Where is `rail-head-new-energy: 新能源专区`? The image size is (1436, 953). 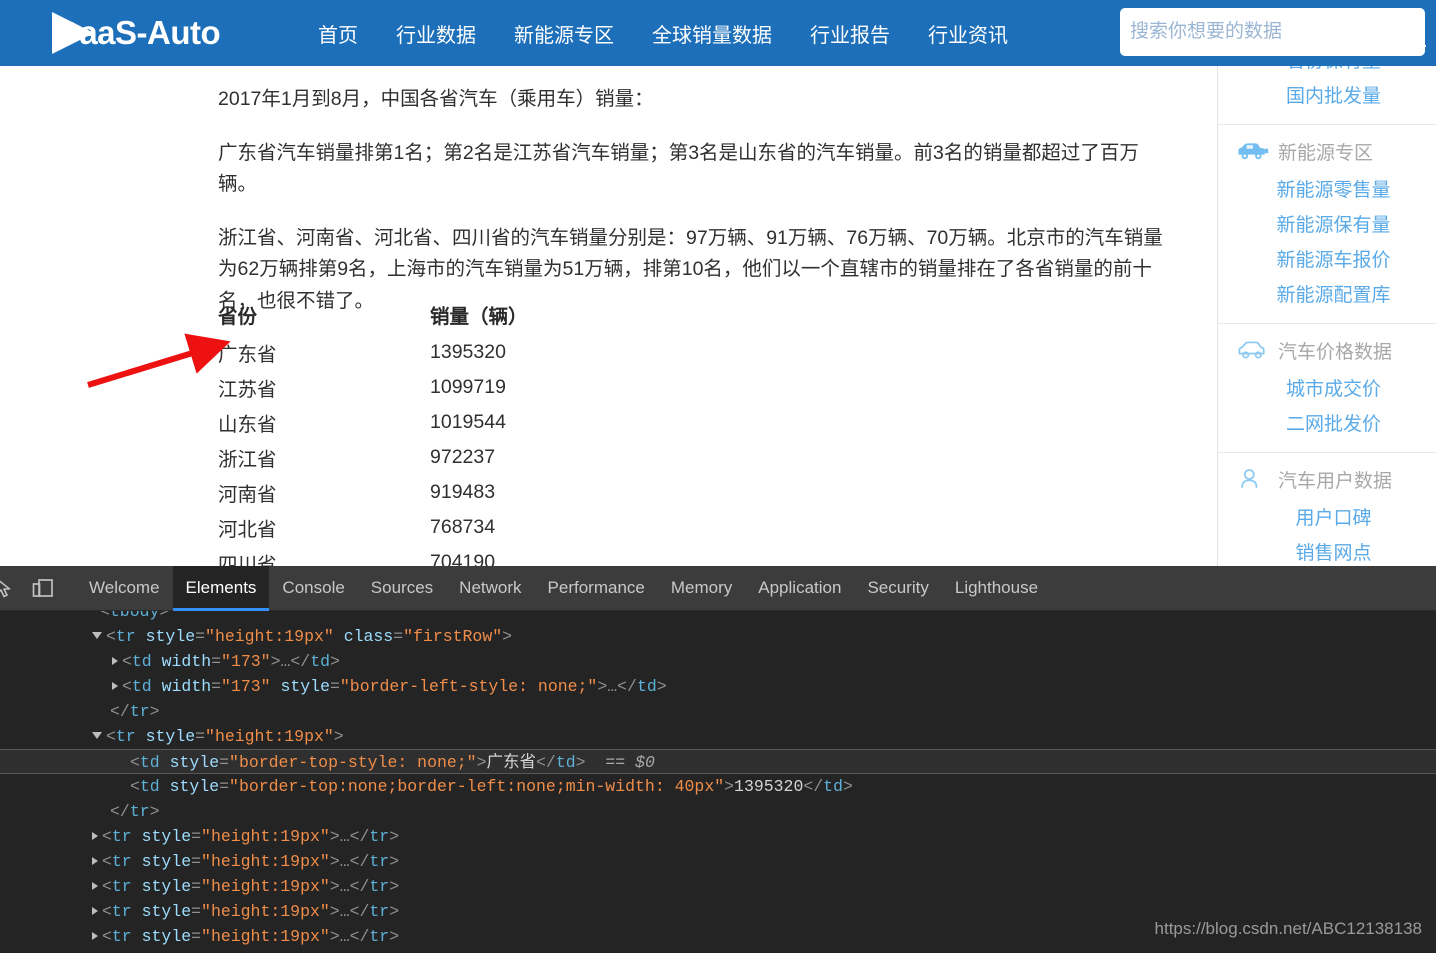 rail-head-new-energy: 新能源专区 is located at coordinates (1327, 148).